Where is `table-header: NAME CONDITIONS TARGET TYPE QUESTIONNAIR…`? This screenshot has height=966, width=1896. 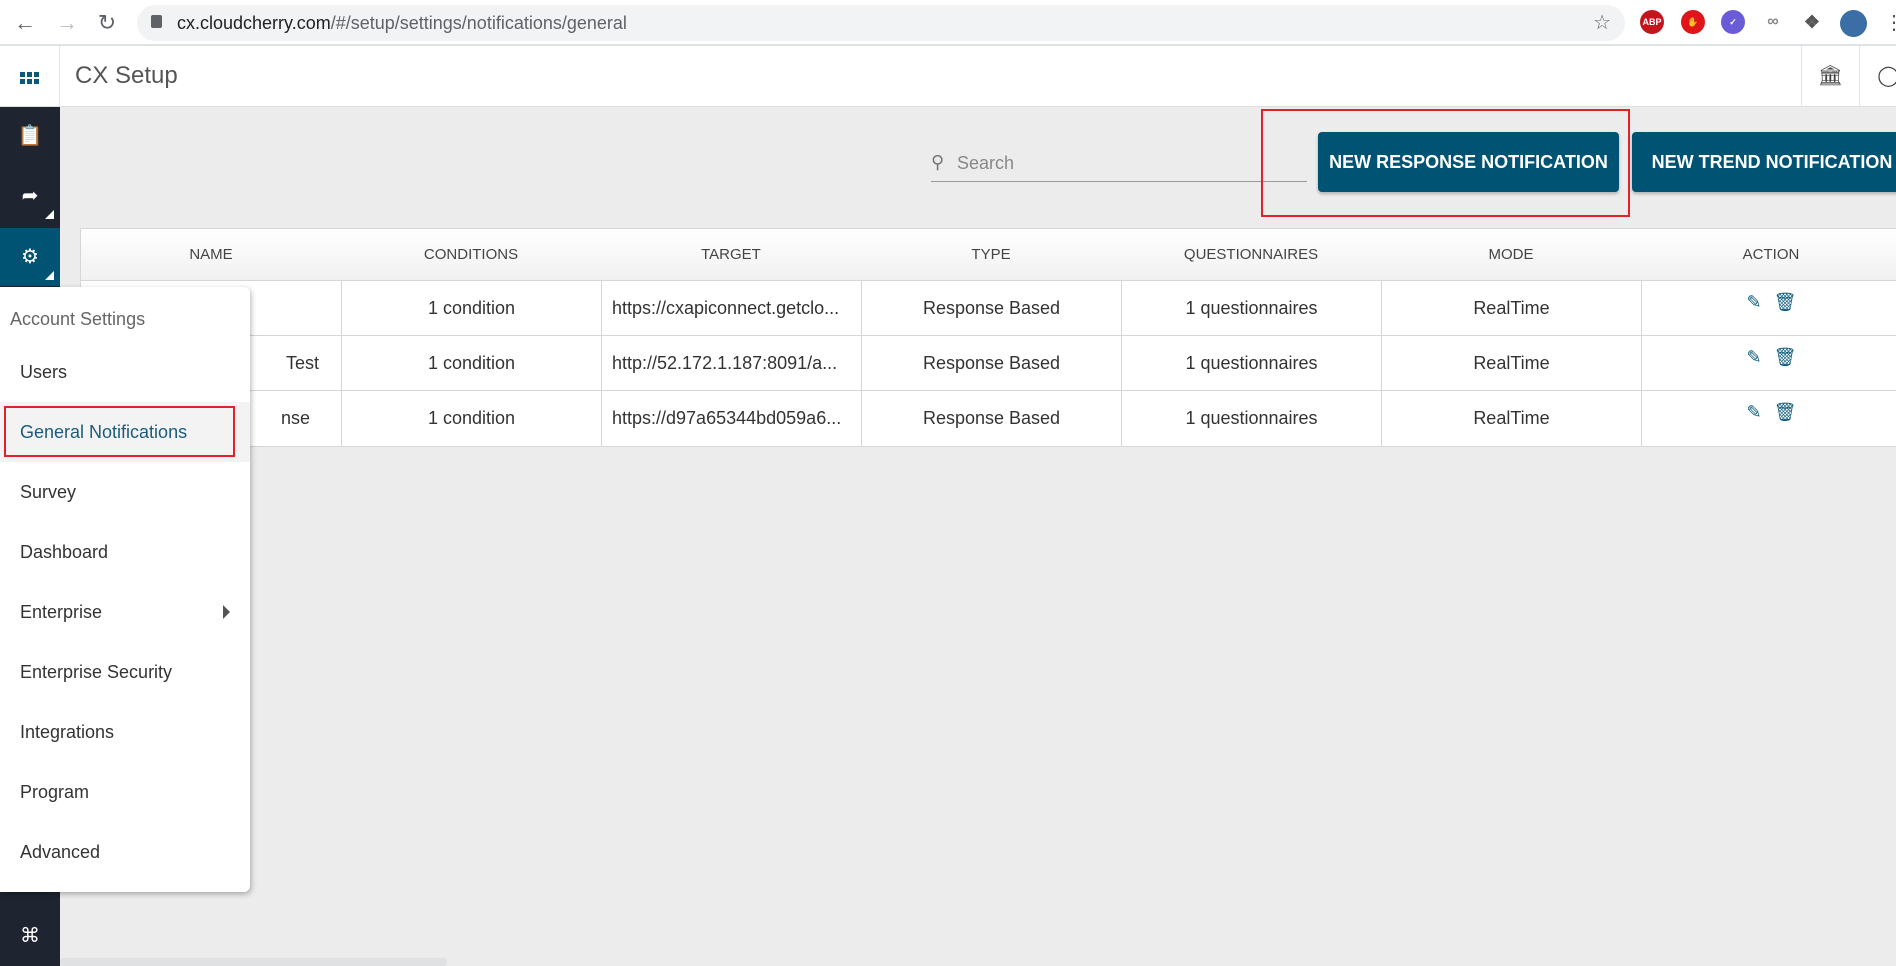
table-header: NAME CONDITIONS TARGET TYPE QUESTIONNAIR… is located at coordinates (988, 255).